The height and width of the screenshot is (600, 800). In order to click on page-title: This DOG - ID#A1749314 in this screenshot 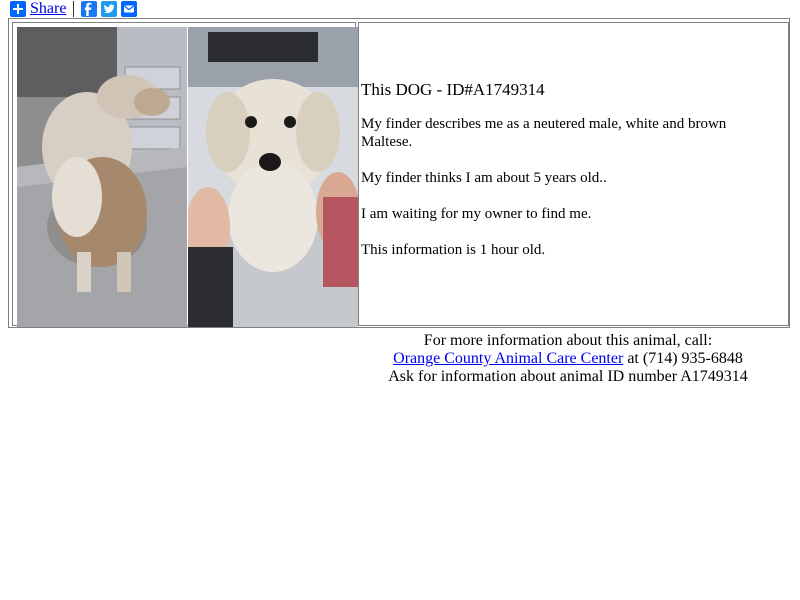, I will do `click(571, 90)`.